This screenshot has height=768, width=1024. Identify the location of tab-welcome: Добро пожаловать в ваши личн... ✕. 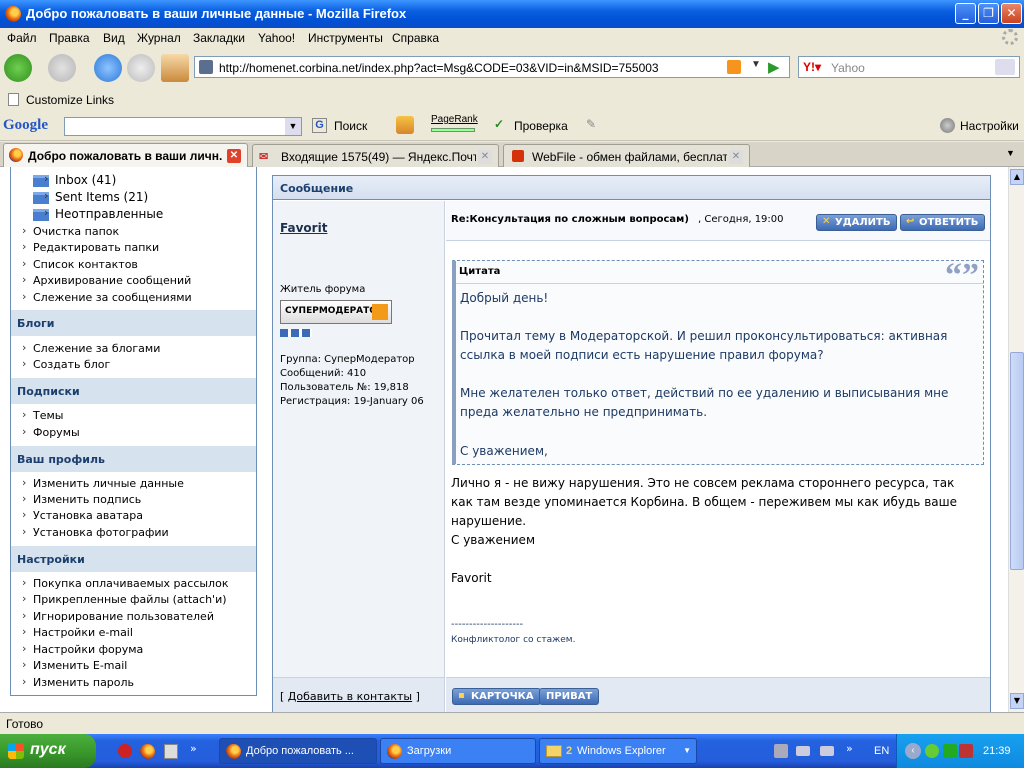
(125, 155).